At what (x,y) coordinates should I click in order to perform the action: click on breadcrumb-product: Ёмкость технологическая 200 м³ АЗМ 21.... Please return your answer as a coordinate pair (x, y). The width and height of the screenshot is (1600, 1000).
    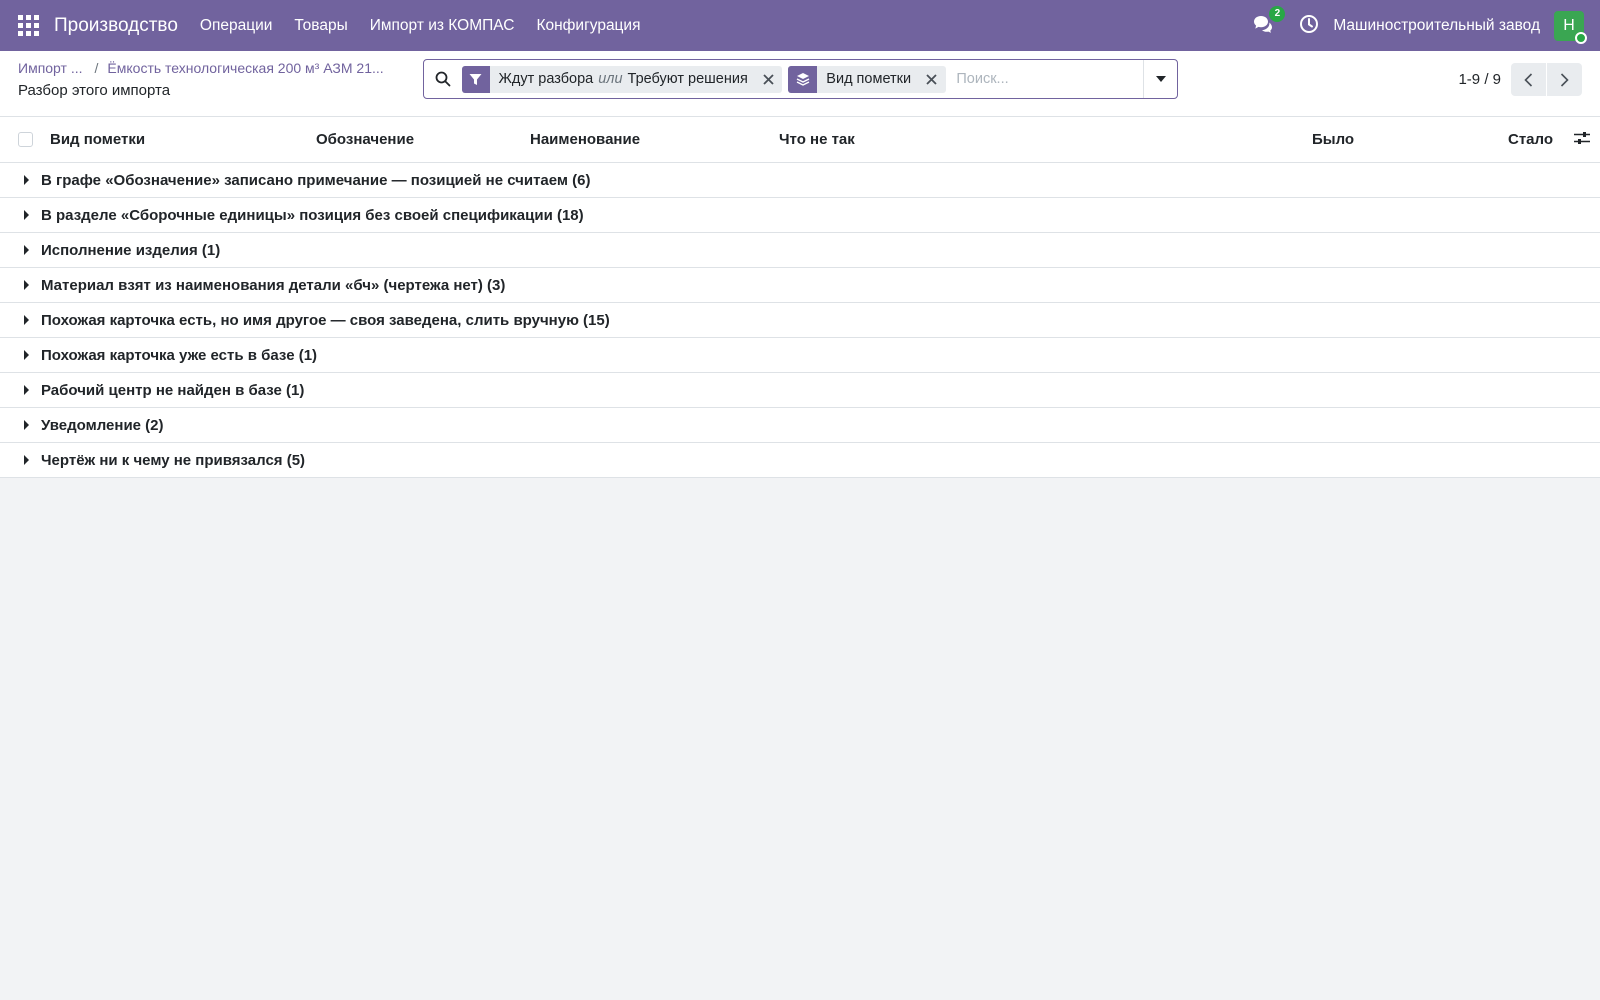
    Looking at the image, I should click on (245, 68).